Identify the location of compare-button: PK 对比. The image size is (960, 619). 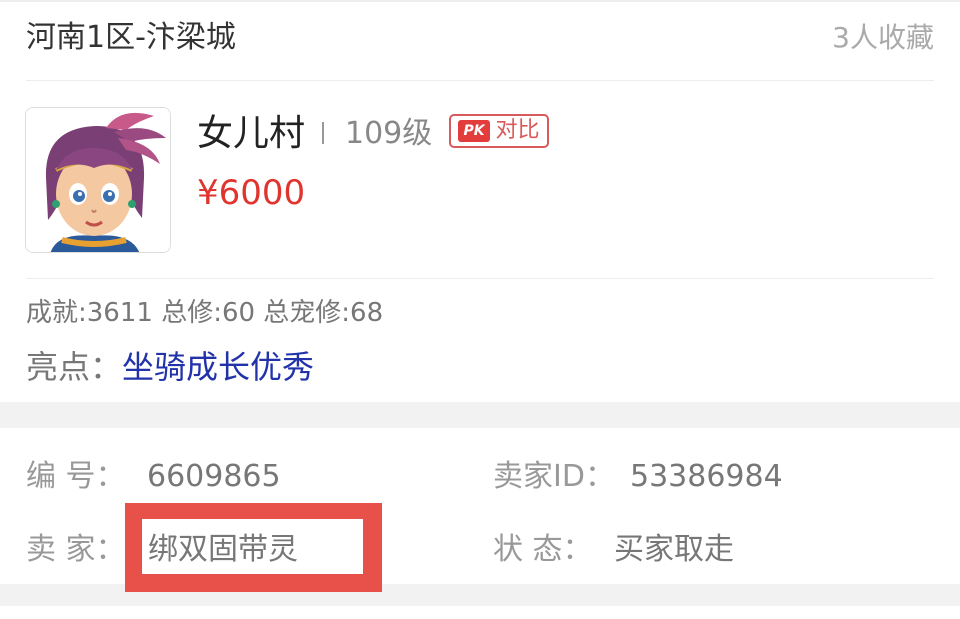
(499, 131).